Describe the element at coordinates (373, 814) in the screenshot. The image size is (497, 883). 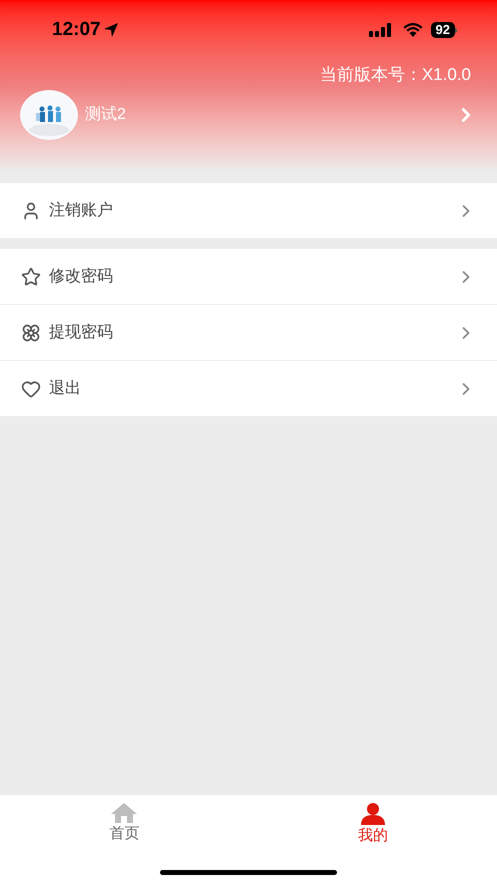
I see `person-icon` at that location.